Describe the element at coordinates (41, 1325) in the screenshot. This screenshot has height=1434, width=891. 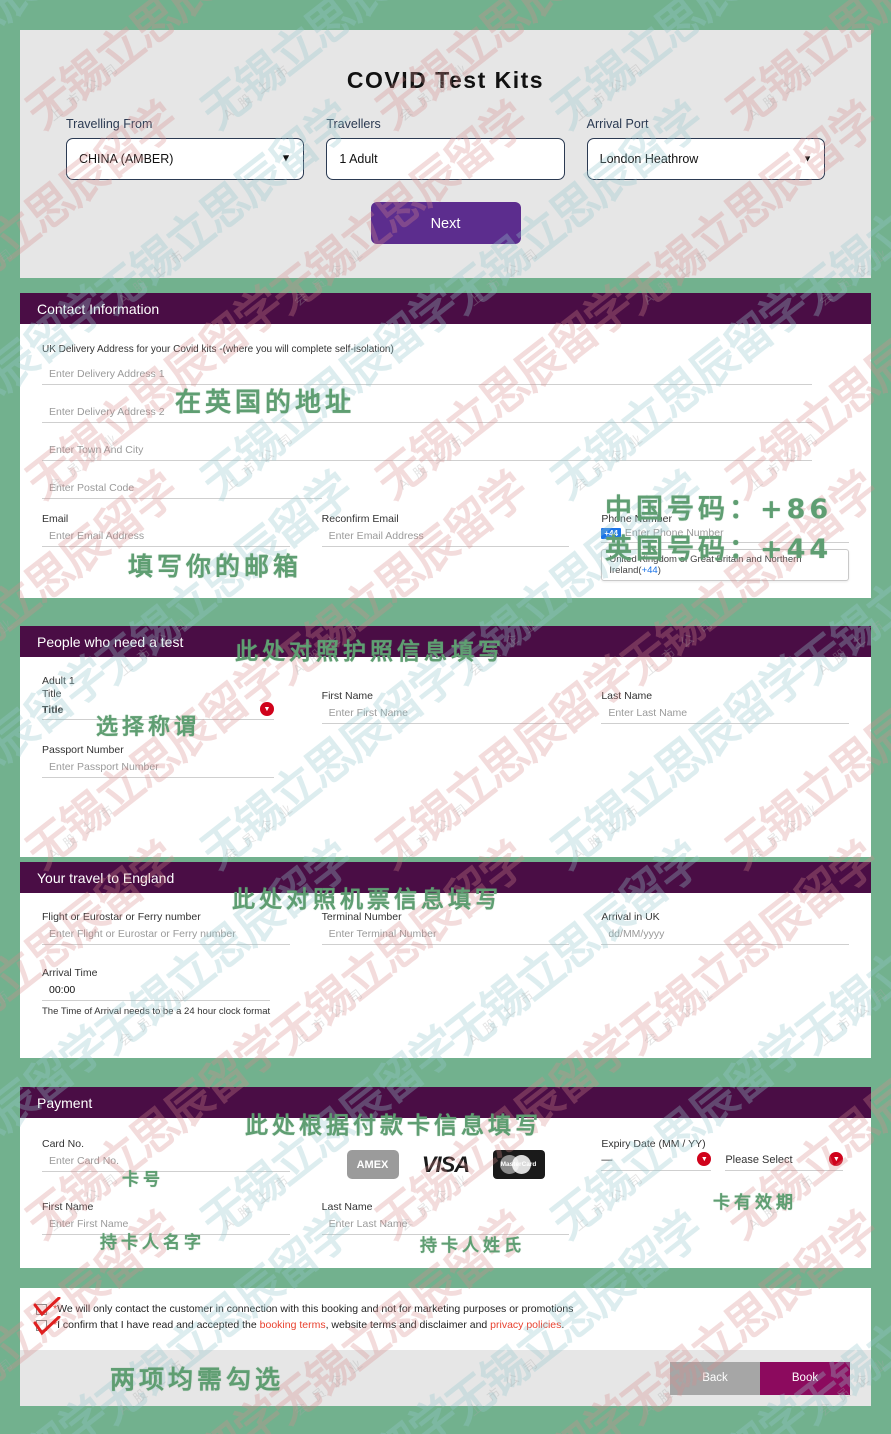
I see `terms-accept-checkbox` at that location.